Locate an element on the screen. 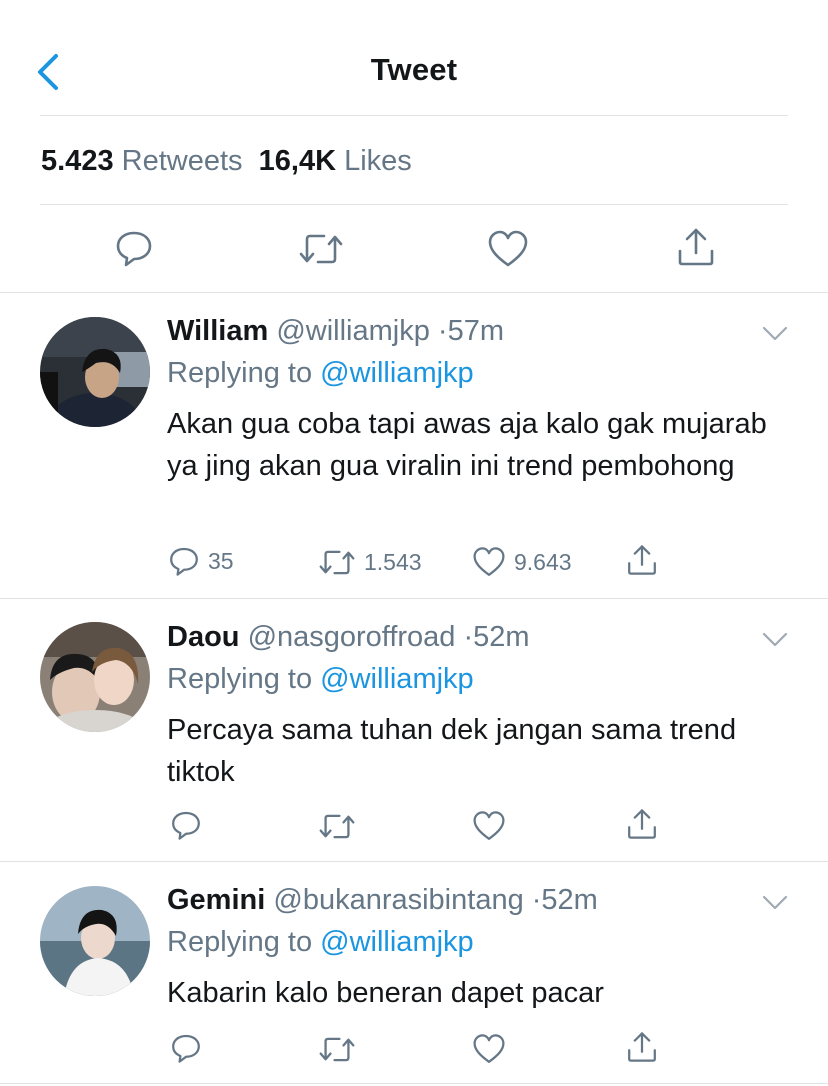 This screenshot has height=1086, width=828. tweet-time: ·57m is located at coordinates (470, 331).